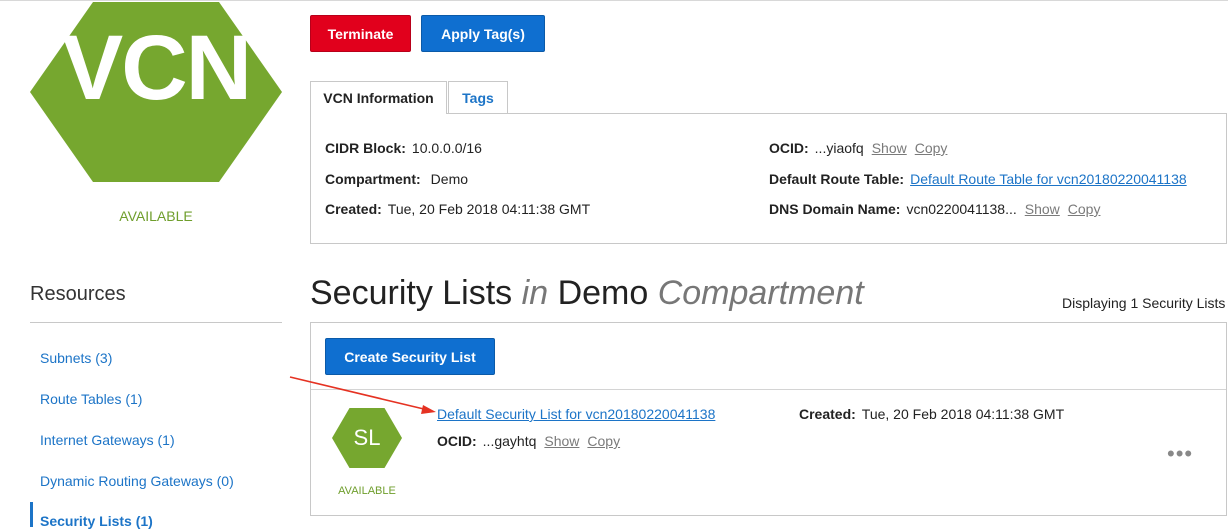 Image resolution: width=1228 pixels, height=529 pixels. I want to click on security-list-icon-text: SL, so click(367, 437).